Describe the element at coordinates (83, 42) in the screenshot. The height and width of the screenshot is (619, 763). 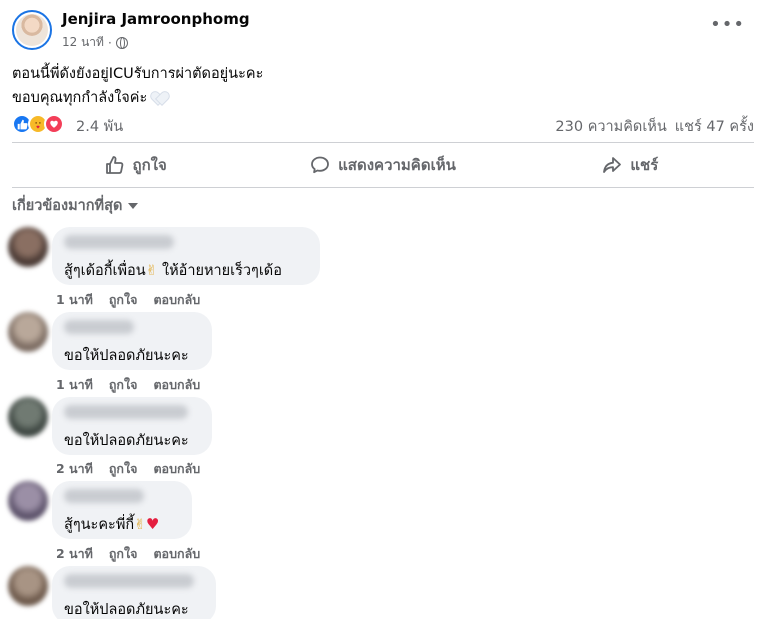
I see `post-time: 12 นาที` at that location.